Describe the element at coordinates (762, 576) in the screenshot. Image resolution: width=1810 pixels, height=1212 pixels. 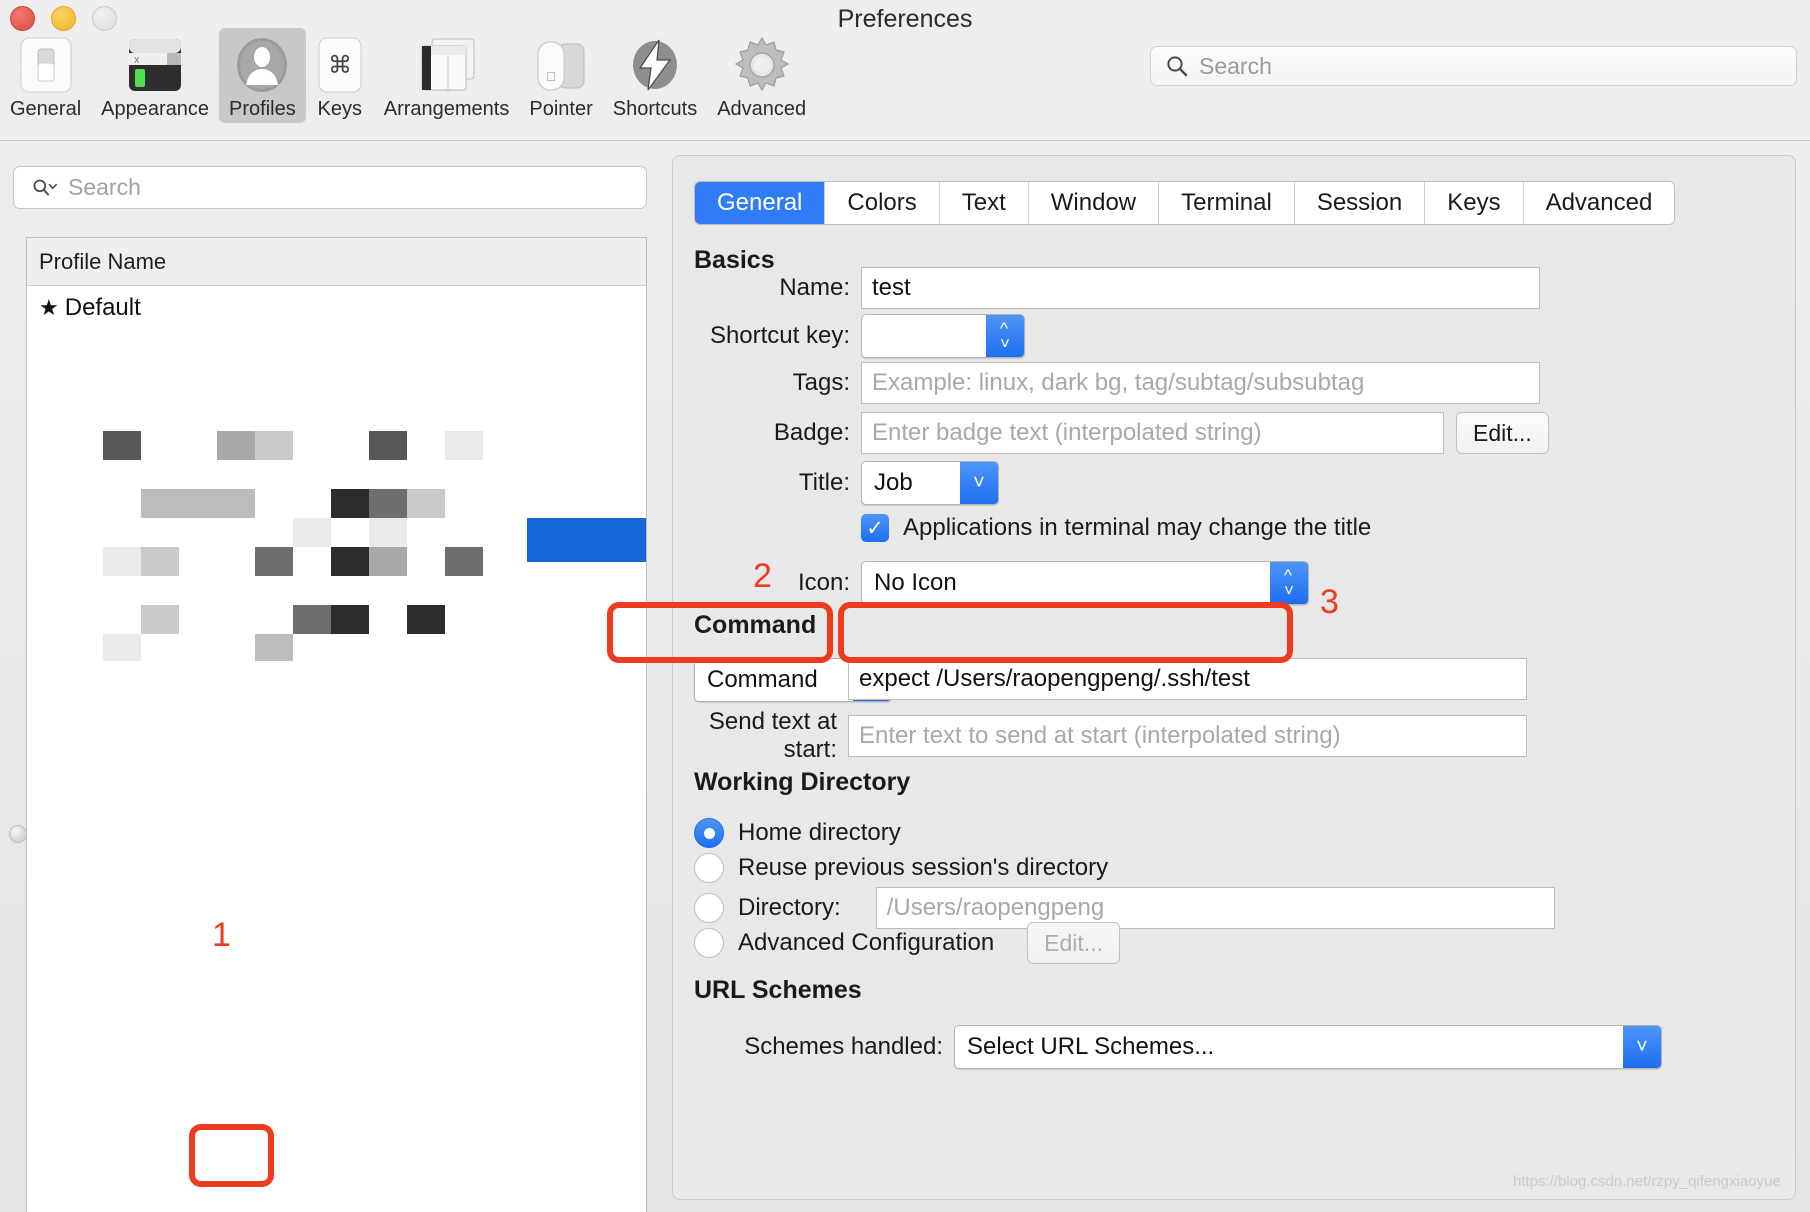
I see `annotation-number-2: 2` at that location.